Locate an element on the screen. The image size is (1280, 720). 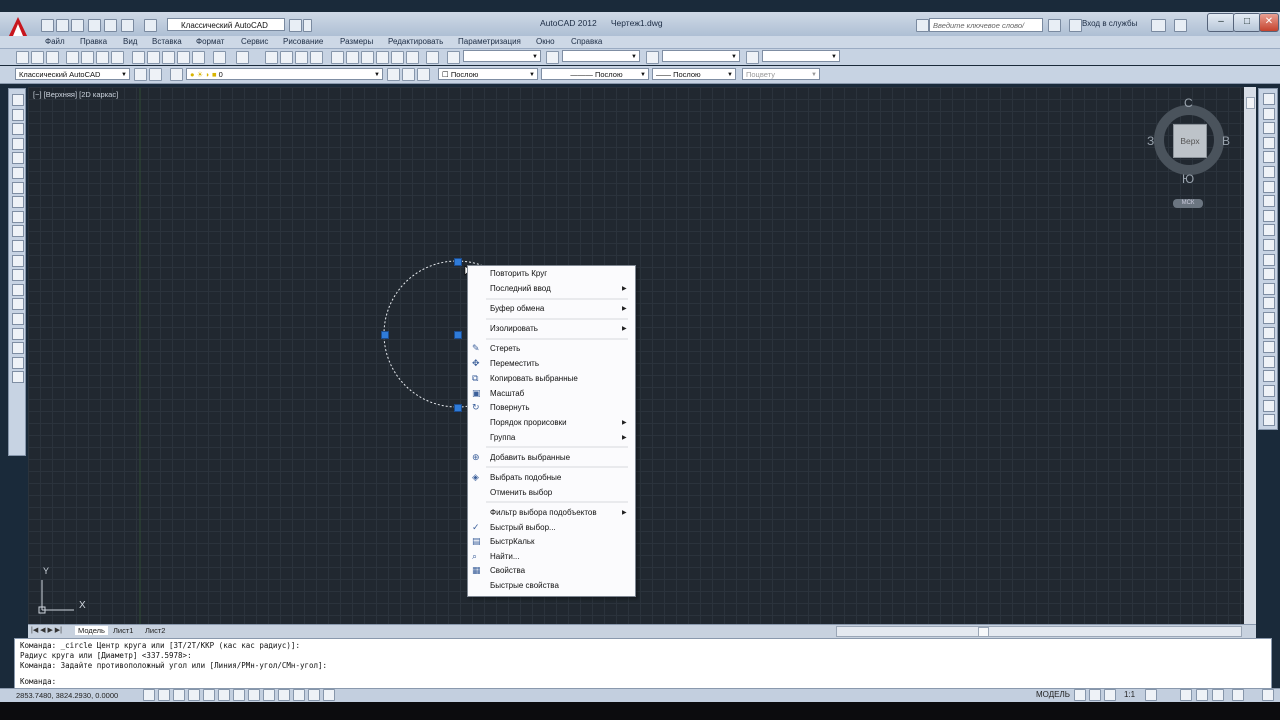
polyline-icon is located at coordinates (18, 129).